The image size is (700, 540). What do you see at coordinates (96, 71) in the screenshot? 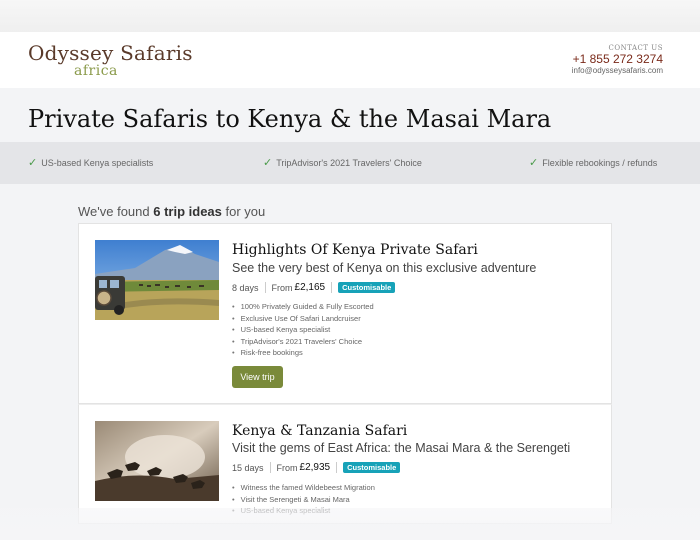
I see `logo-sub-text: africa` at bounding box center [96, 71].